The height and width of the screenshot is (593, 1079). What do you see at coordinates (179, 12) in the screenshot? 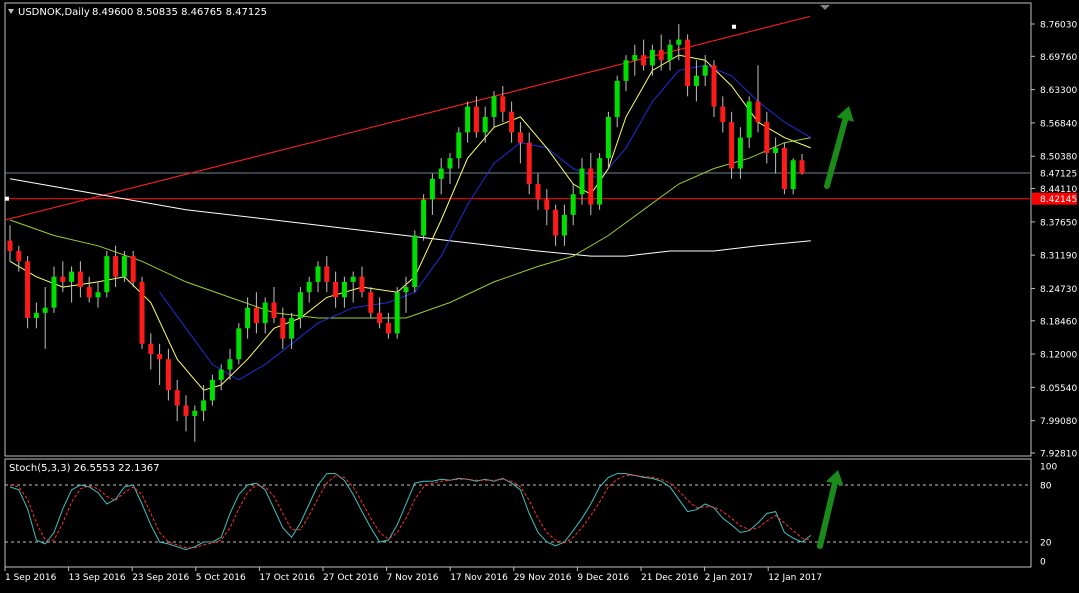
I see `ohlc-values: 8.49600 8.50835 8.46765 8.47125` at bounding box center [179, 12].